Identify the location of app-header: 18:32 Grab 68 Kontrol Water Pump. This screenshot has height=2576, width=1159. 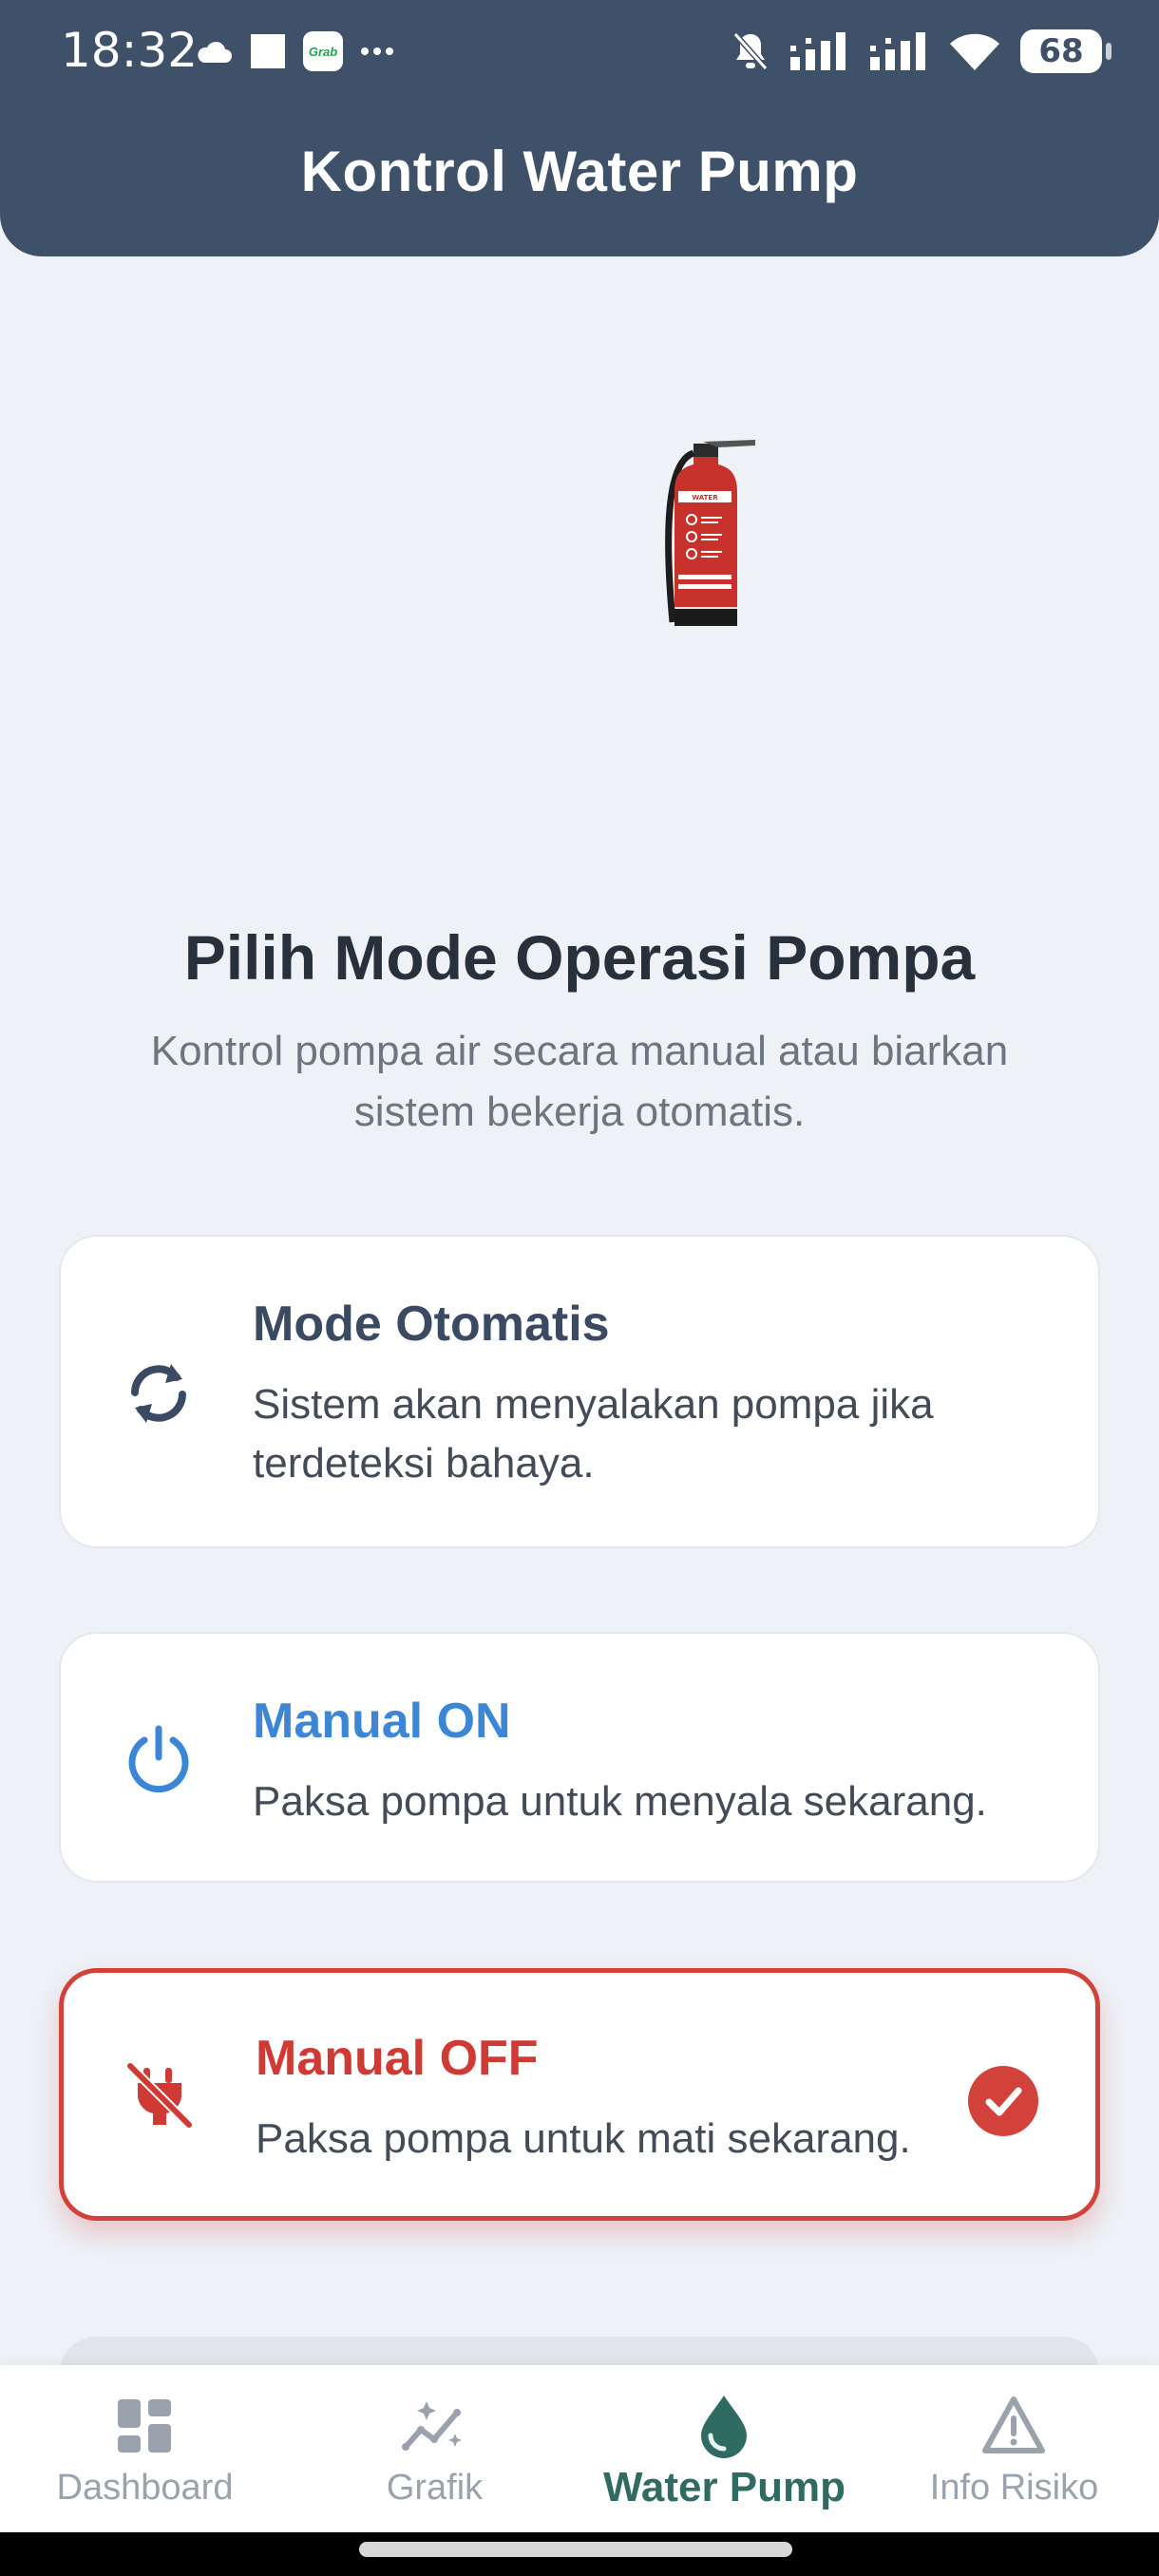
(579, 128).